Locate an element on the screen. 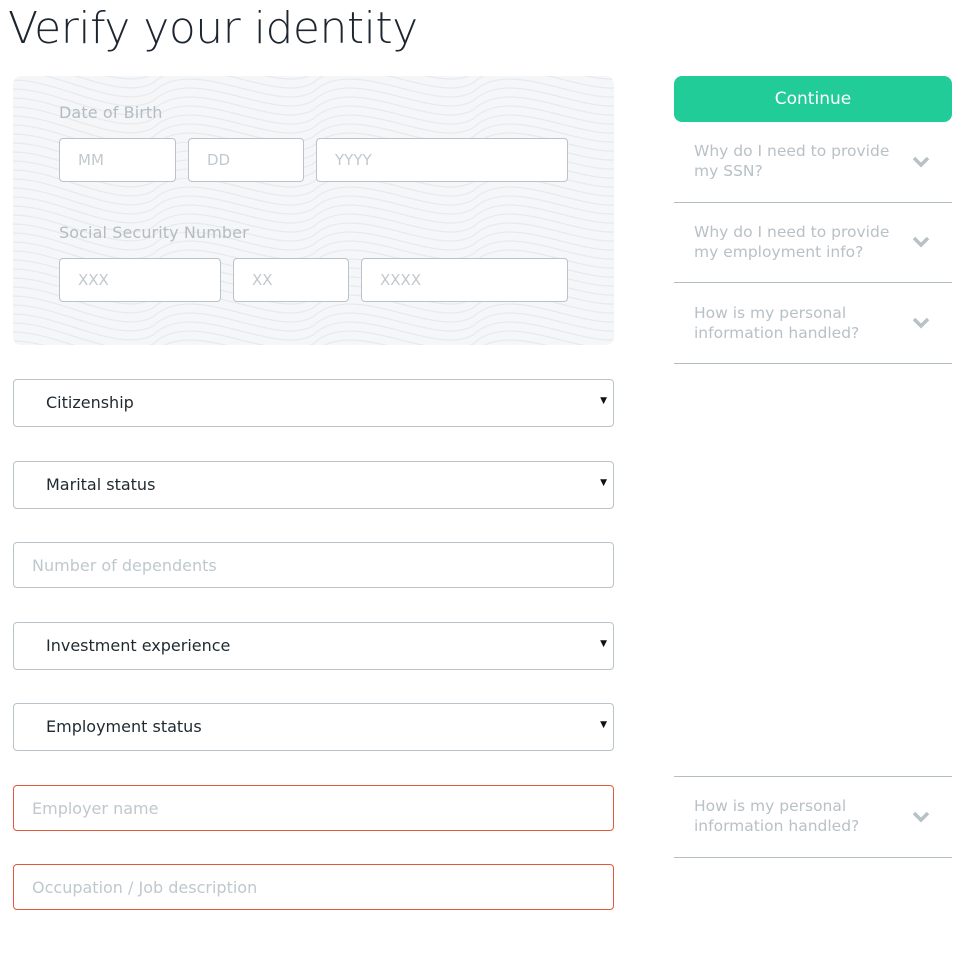  ssn-label: Social Security Number is located at coordinates (154, 232).